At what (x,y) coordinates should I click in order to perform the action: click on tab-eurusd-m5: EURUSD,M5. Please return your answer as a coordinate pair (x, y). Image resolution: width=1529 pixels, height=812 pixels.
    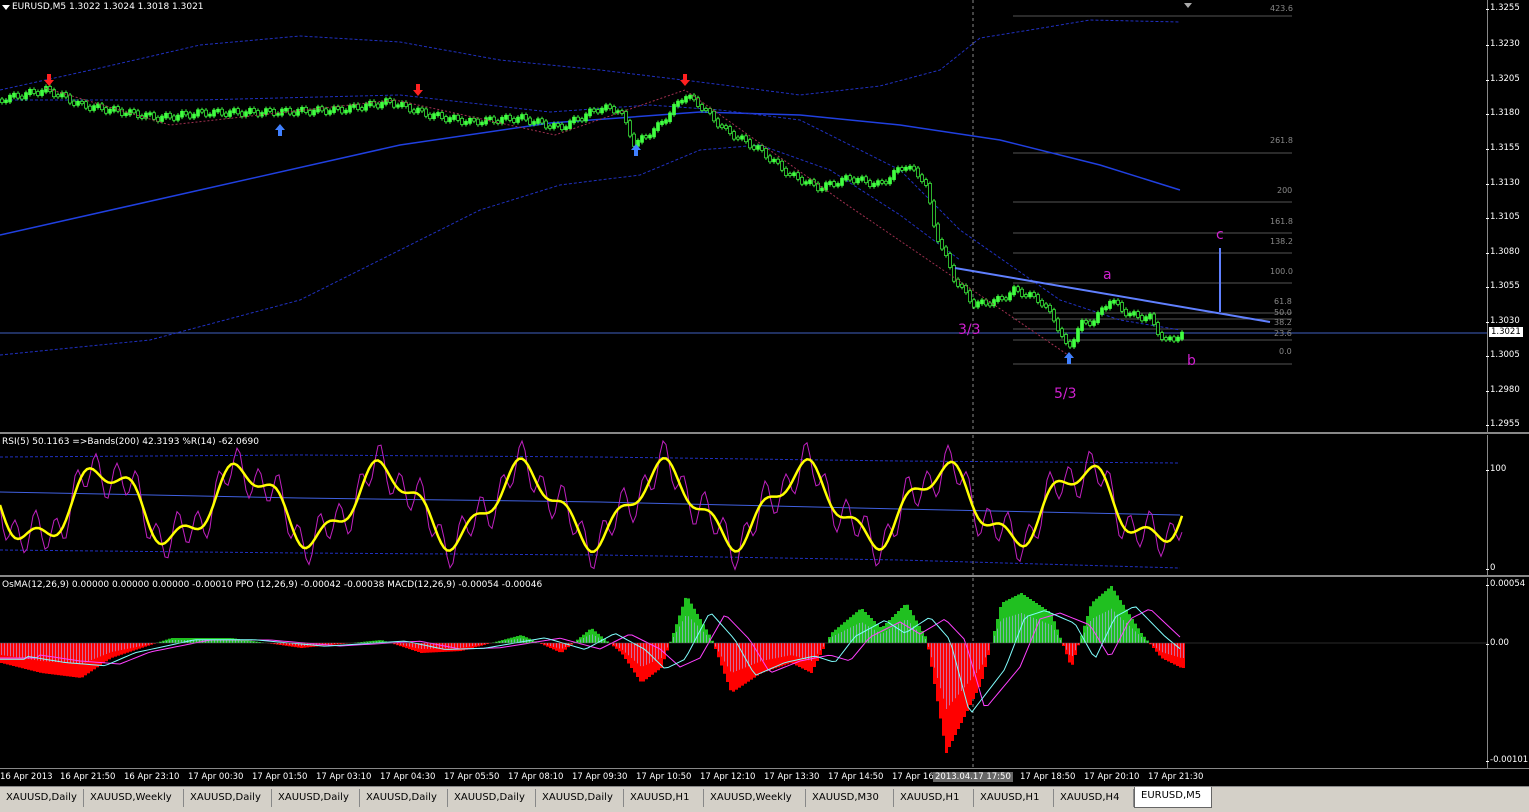
    Looking at the image, I should click on (1173, 797).